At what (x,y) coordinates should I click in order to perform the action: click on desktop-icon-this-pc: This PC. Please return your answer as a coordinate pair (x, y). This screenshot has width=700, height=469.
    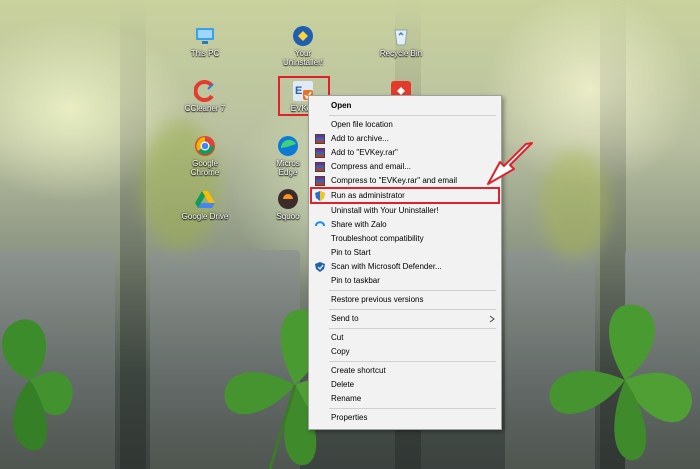
    Looking at the image, I should click on (205, 41).